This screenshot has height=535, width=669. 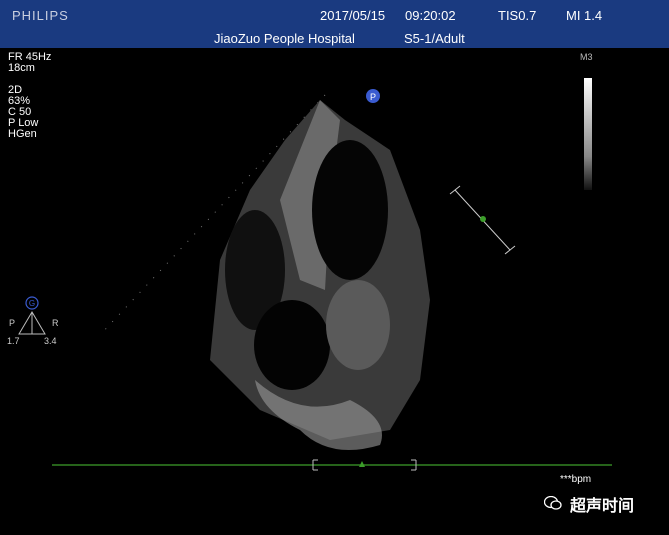 What do you see at coordinates (576, 479) in the screenshot?
I see `heart-rate: ***bpm` at bounding box center [576, 479].